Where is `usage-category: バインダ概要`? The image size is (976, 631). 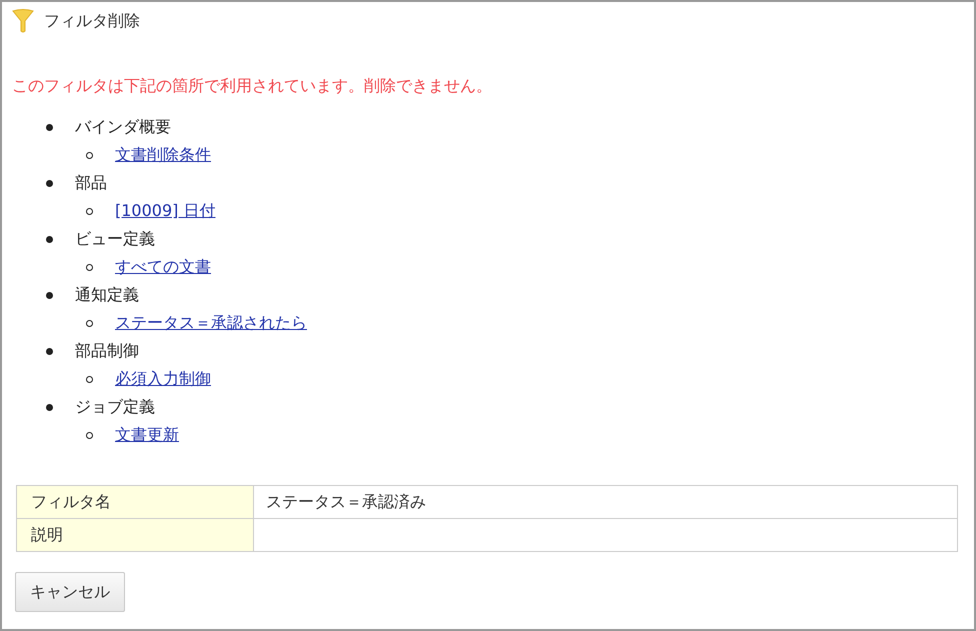 usage-category: バインダ概要 is located at coordinates (123, 127).